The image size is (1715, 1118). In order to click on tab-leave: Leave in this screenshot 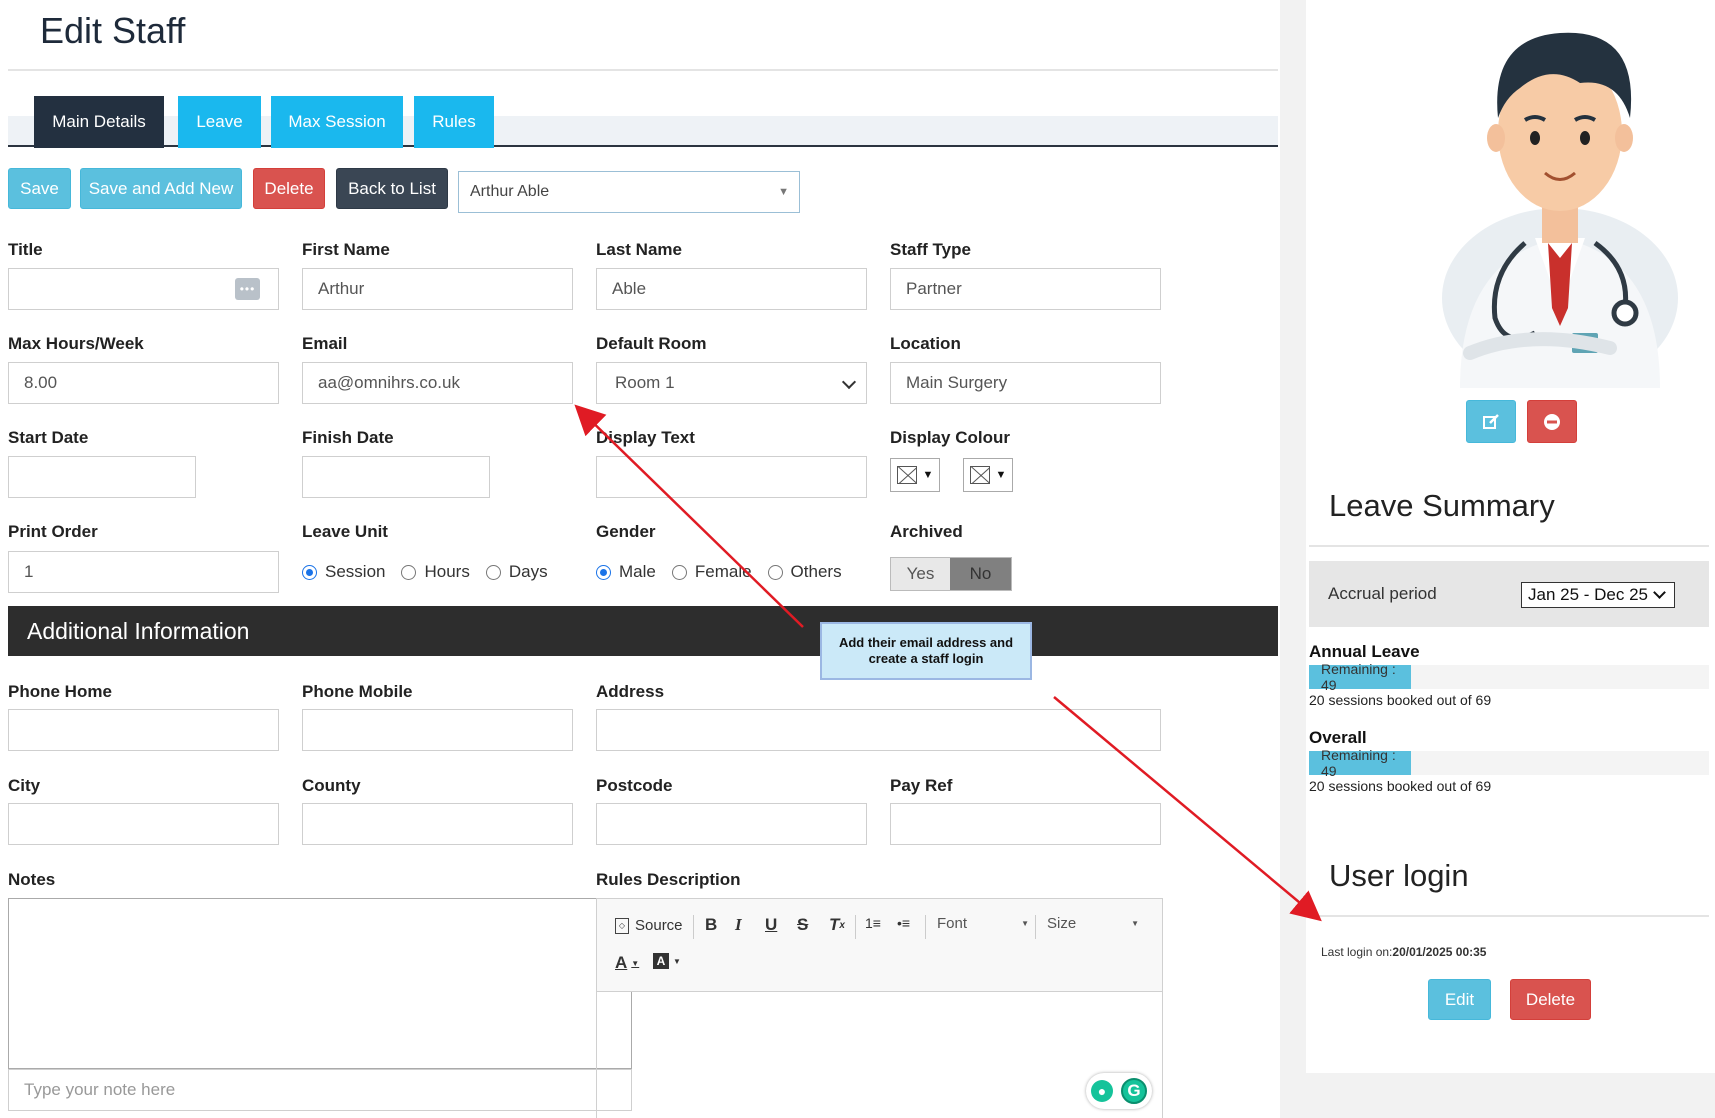, I will do `click(219, 122)`.